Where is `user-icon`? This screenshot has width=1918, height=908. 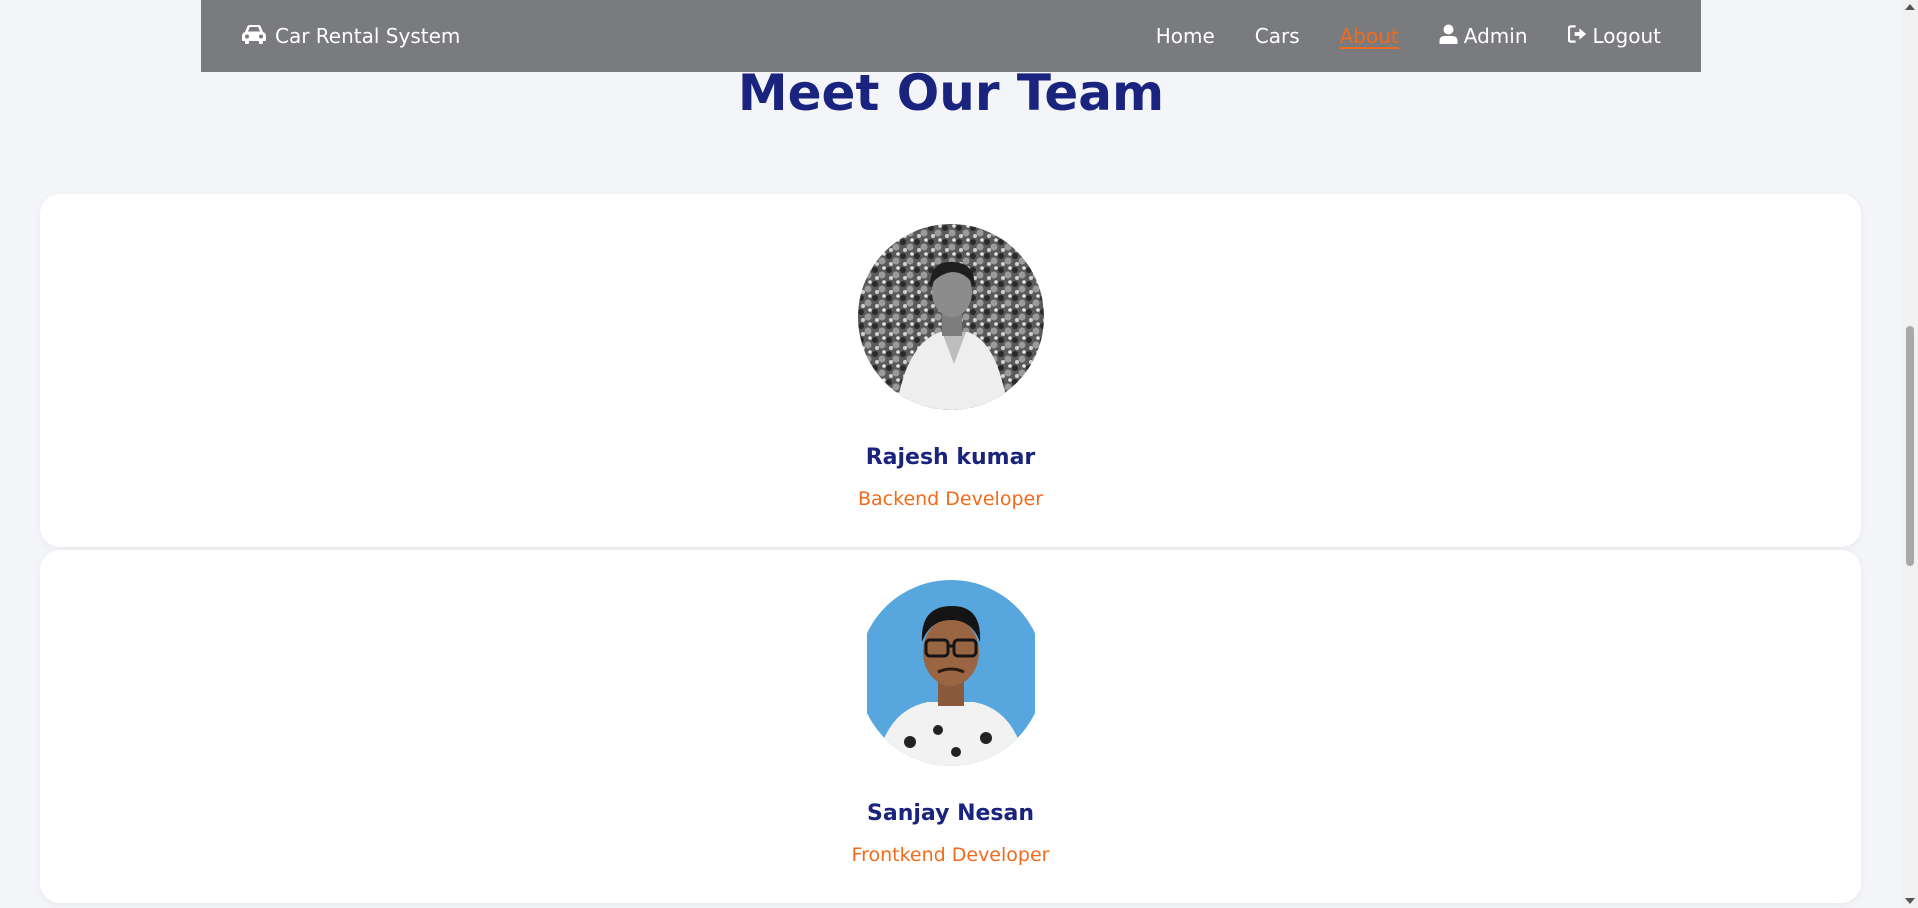 user-icon is located at coordinates (1448, 36).